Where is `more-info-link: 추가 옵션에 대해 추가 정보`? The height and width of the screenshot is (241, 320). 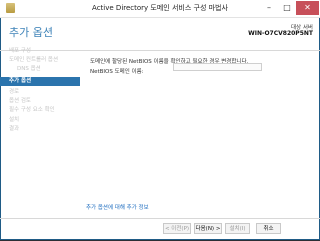 more-info-link: 추가 옵션에 대해 추가 정보 is located at coordinates (117, 207).